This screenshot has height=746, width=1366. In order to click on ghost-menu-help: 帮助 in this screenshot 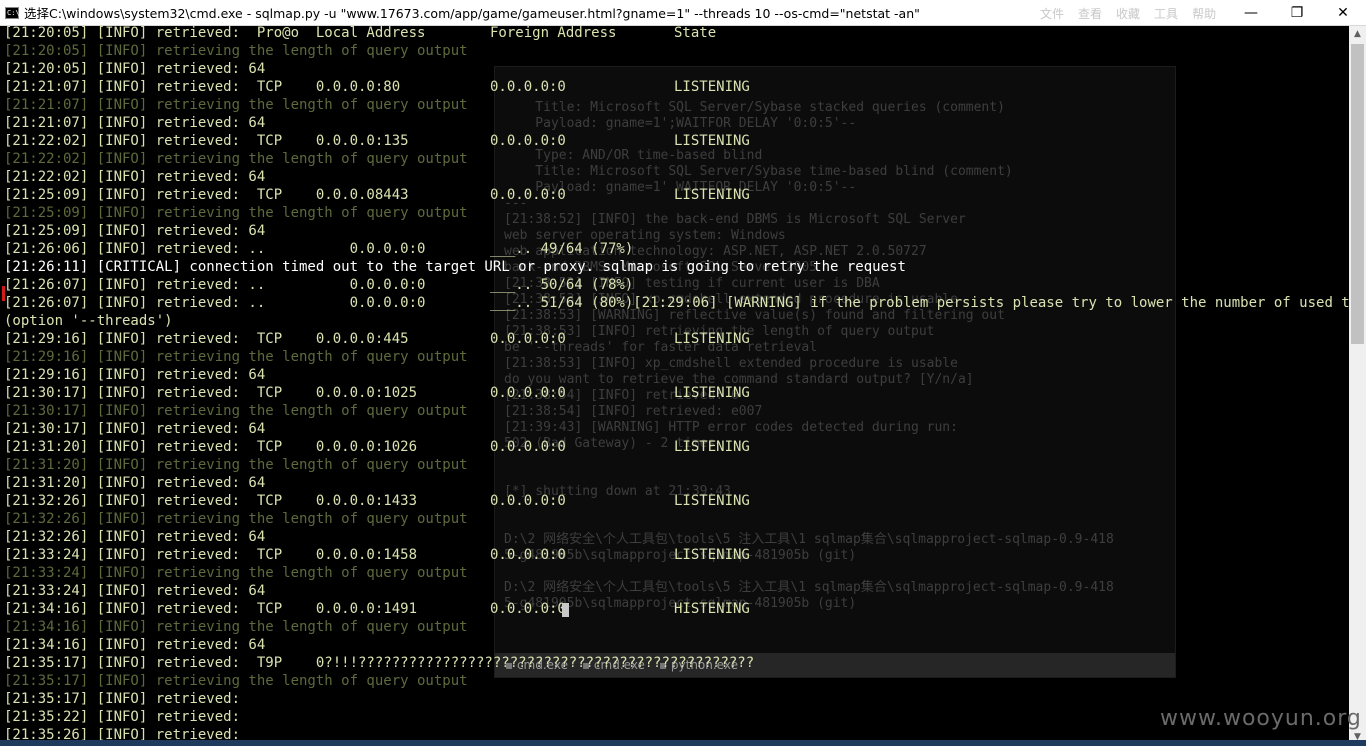, I will do `click(1204, 14)`.